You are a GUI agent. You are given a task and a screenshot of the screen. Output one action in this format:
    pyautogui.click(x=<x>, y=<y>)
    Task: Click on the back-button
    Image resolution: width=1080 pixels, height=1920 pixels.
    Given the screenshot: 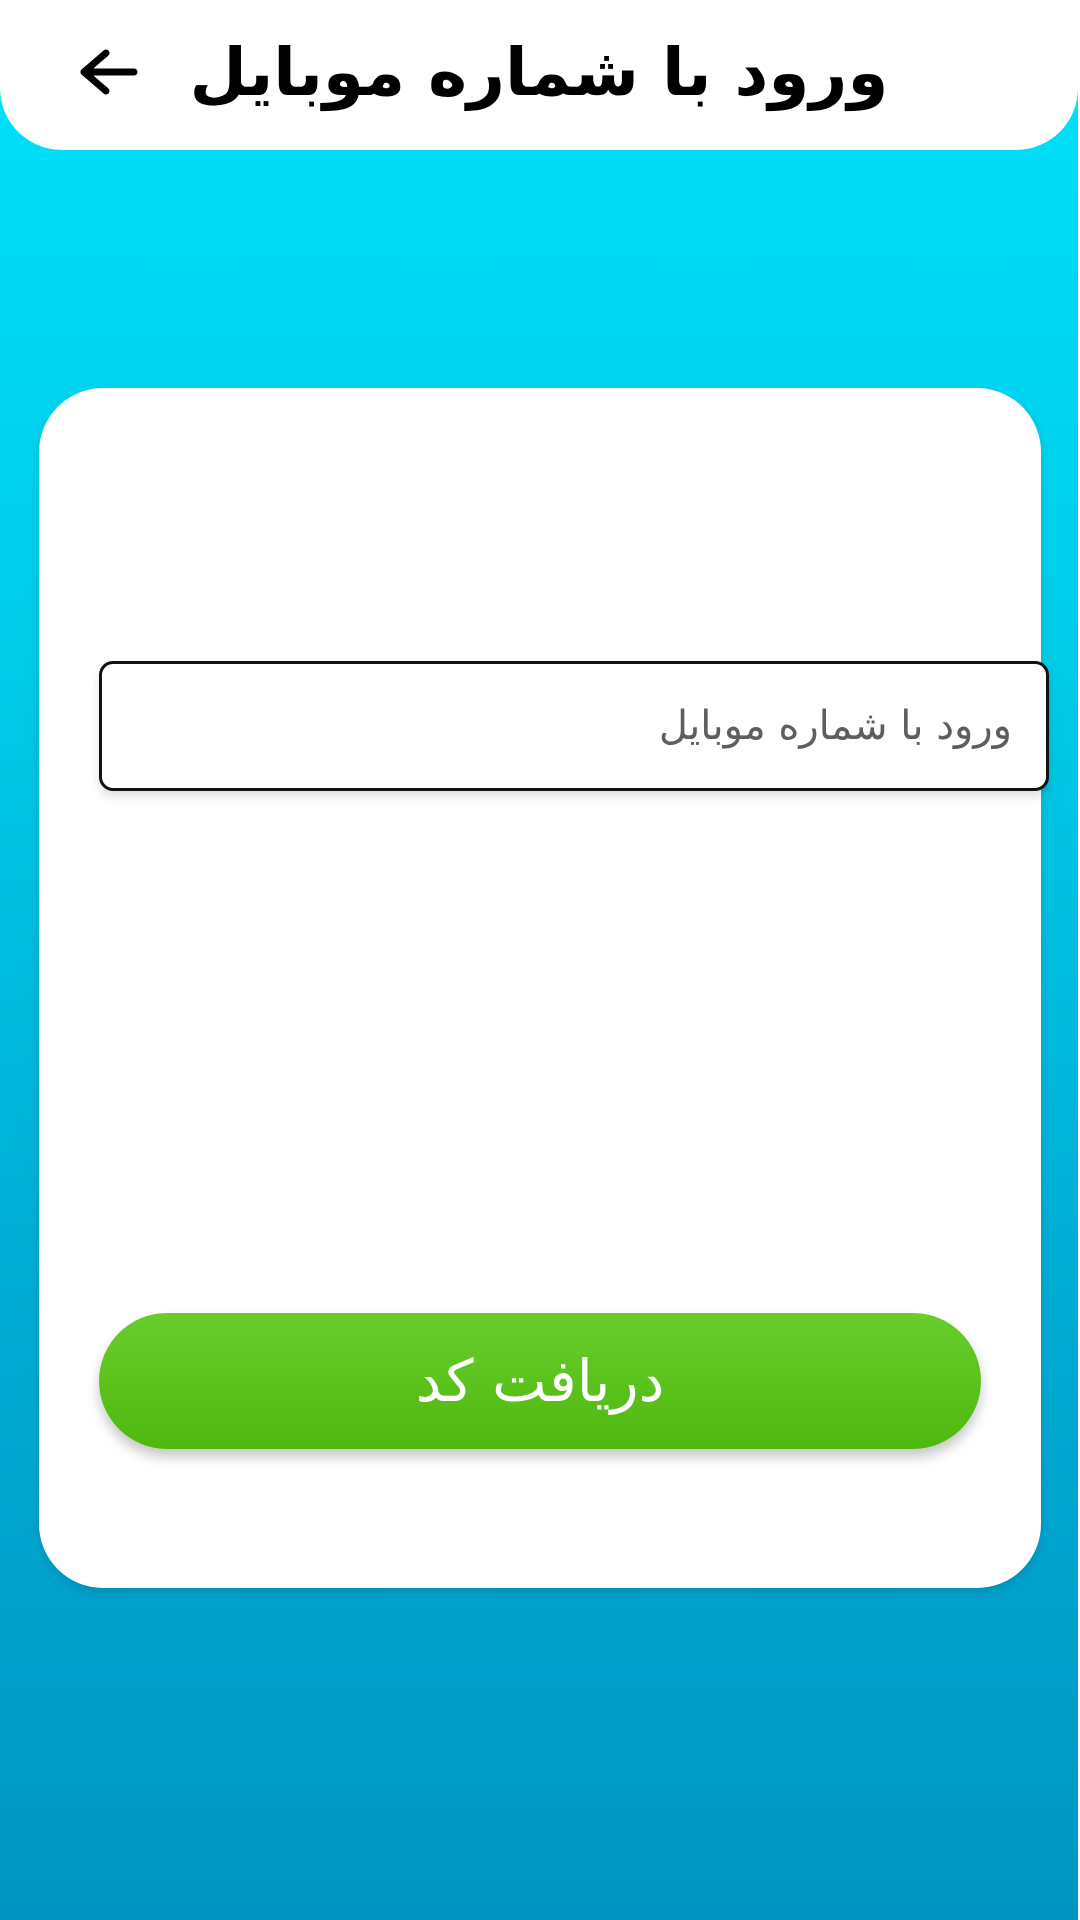 What is the action you would take?
    pyautogui.click(x=109, y=72)
    